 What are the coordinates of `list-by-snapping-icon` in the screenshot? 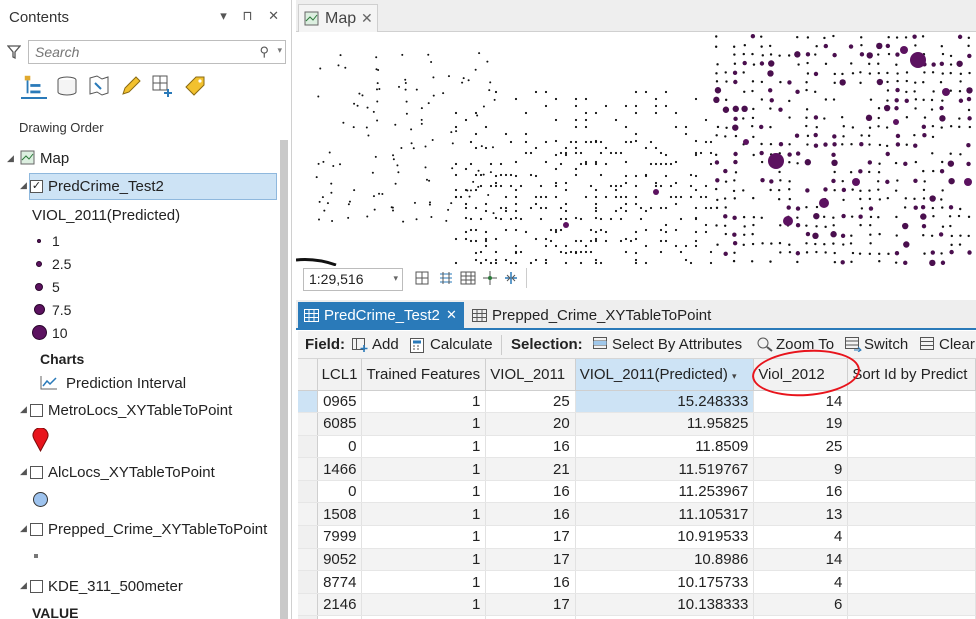 It's located at (163, 86).